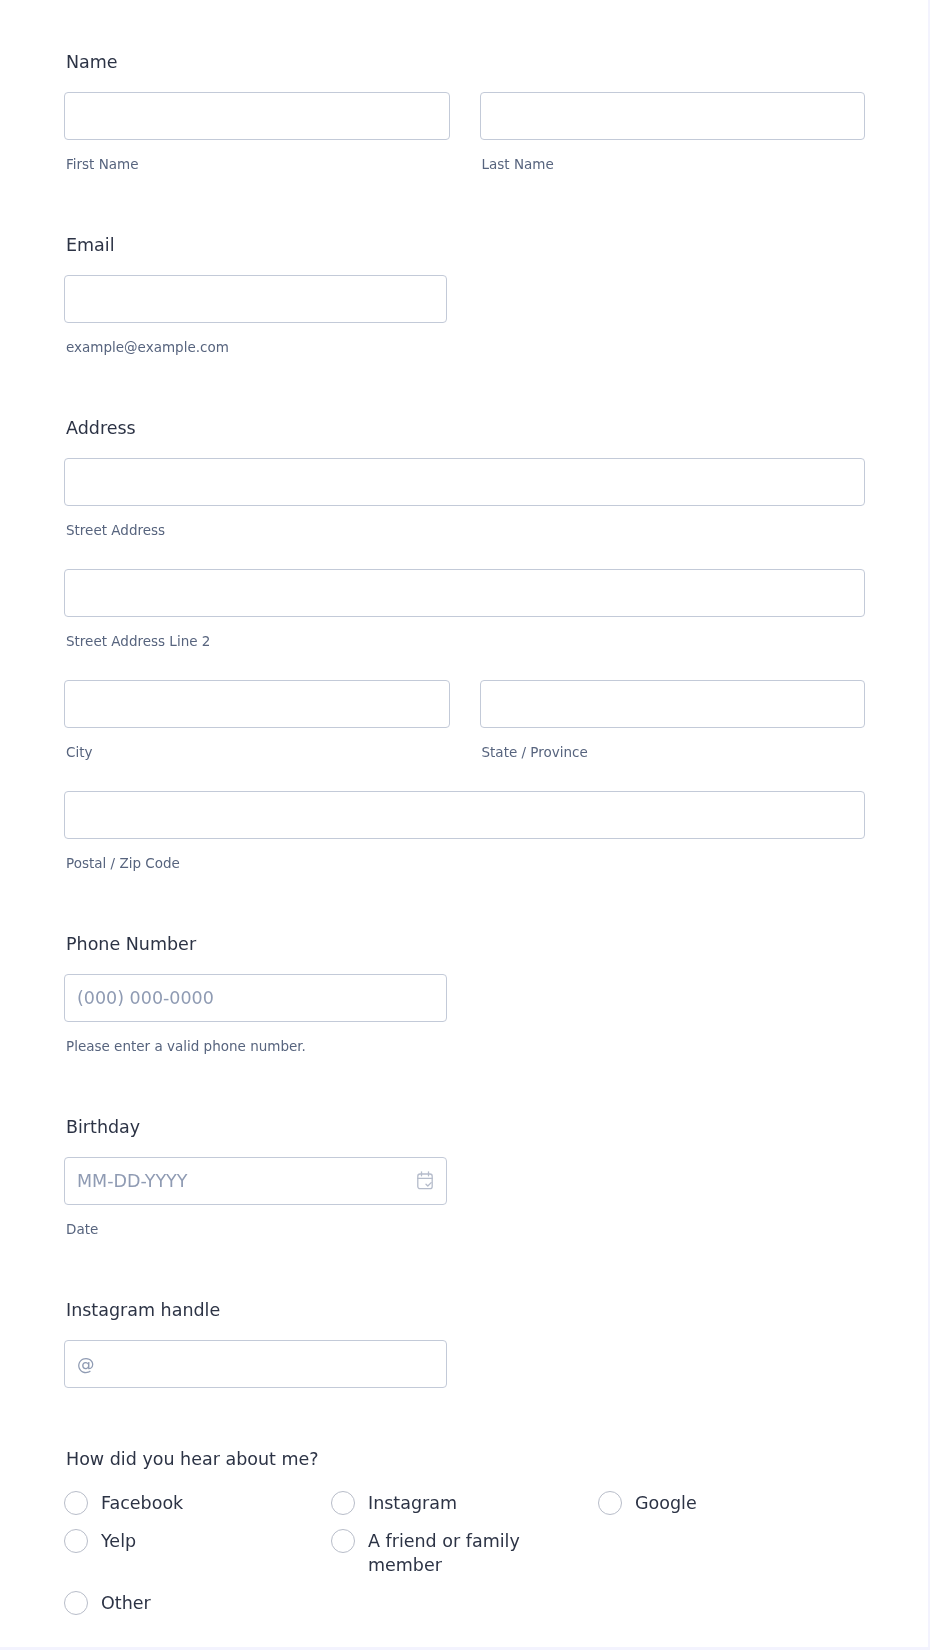 The height and width of the screenshot is (1650, 930). I want to click on field-label: Instagram handle, so click(143, 1310).